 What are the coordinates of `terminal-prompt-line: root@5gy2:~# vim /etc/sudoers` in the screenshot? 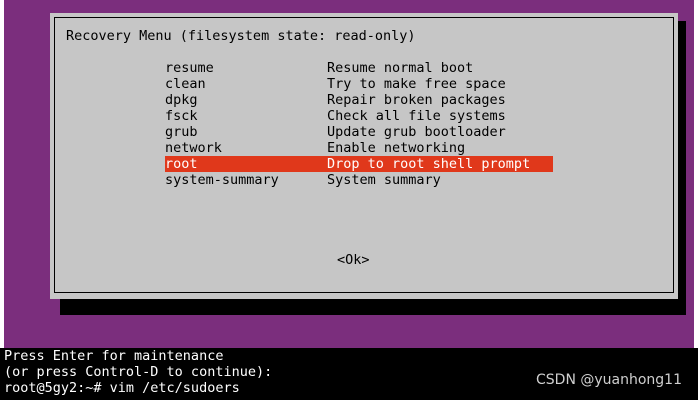 It's located at (122, 388).